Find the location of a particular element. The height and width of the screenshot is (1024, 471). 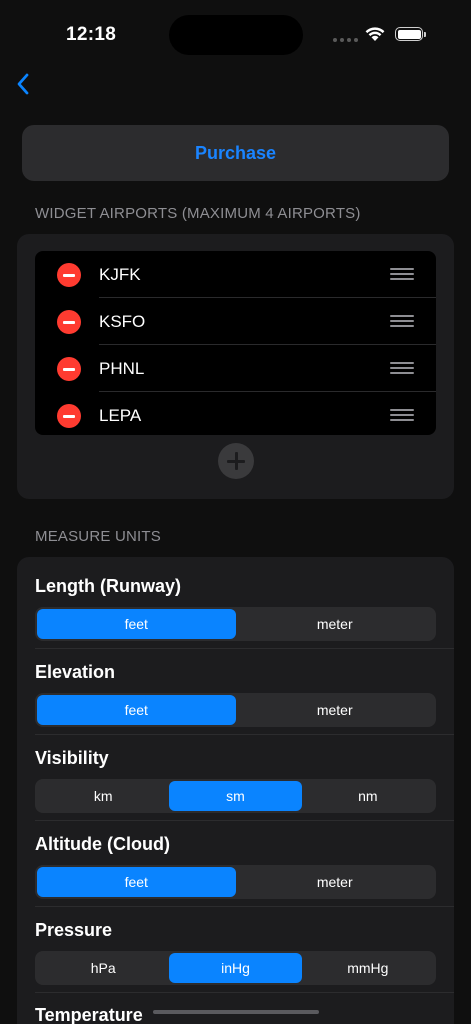

scroll-indicator is located at coordinates (236, 1012).